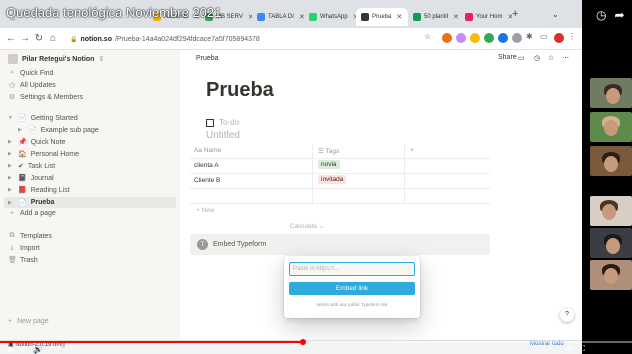 Image resolution: width=632 pixels, height=354 pixels. What do you see at coordinates (507, 57) in the screenshot?
I see `share-button: Share` at bounding box center [507, 57].